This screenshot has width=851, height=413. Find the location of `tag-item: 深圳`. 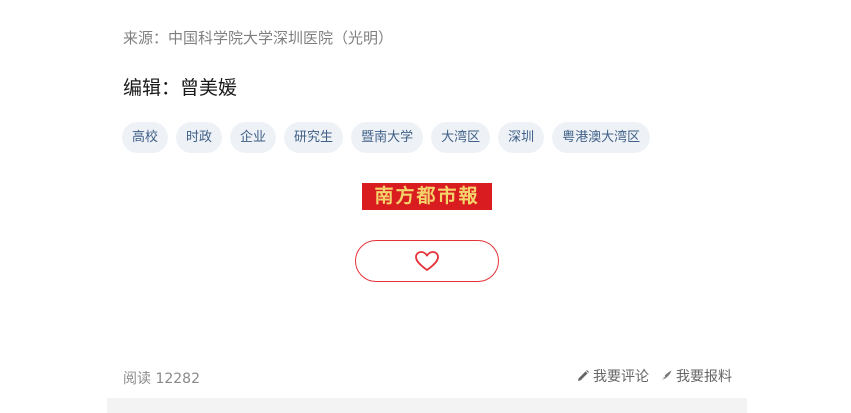

tag-item: 深圳 is located at coordinates (521, 137).